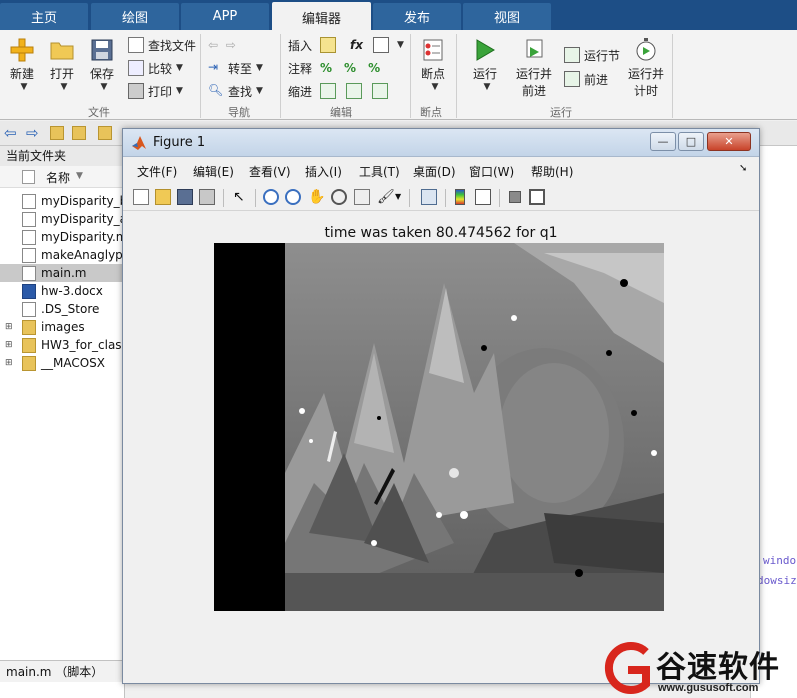 The image size is (797, 698). I want to click on advance-button: 前进, so click(586, 79).